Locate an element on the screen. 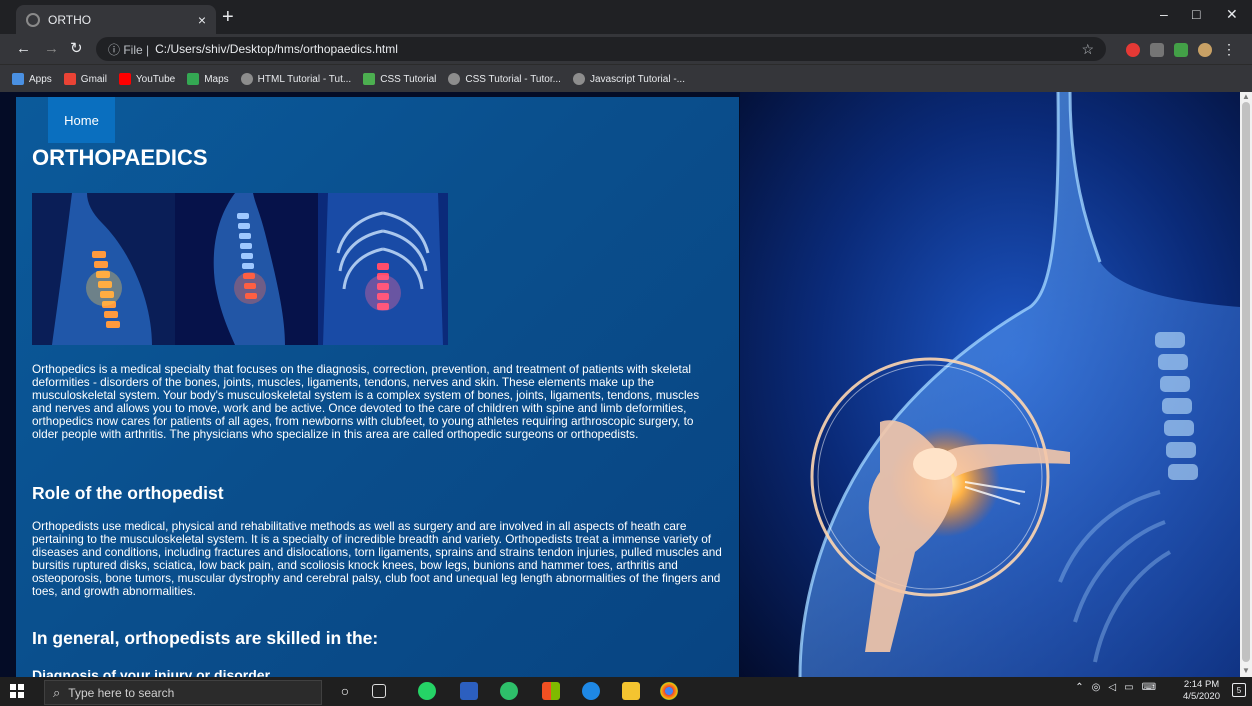 This screenshot has height=706, width=1252. profile-avatar is located at coordinates (1205, 49).